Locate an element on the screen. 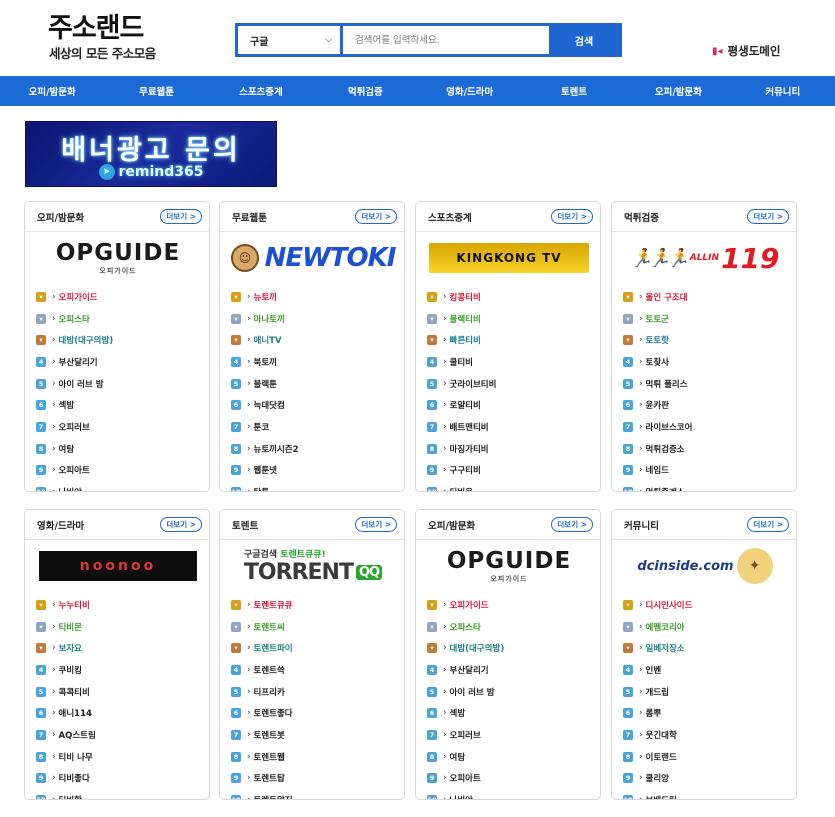 The height and width of the screenshot is (817, 835). list-item: ▾ › 일베저장소 is located at coordinates (706, 648).